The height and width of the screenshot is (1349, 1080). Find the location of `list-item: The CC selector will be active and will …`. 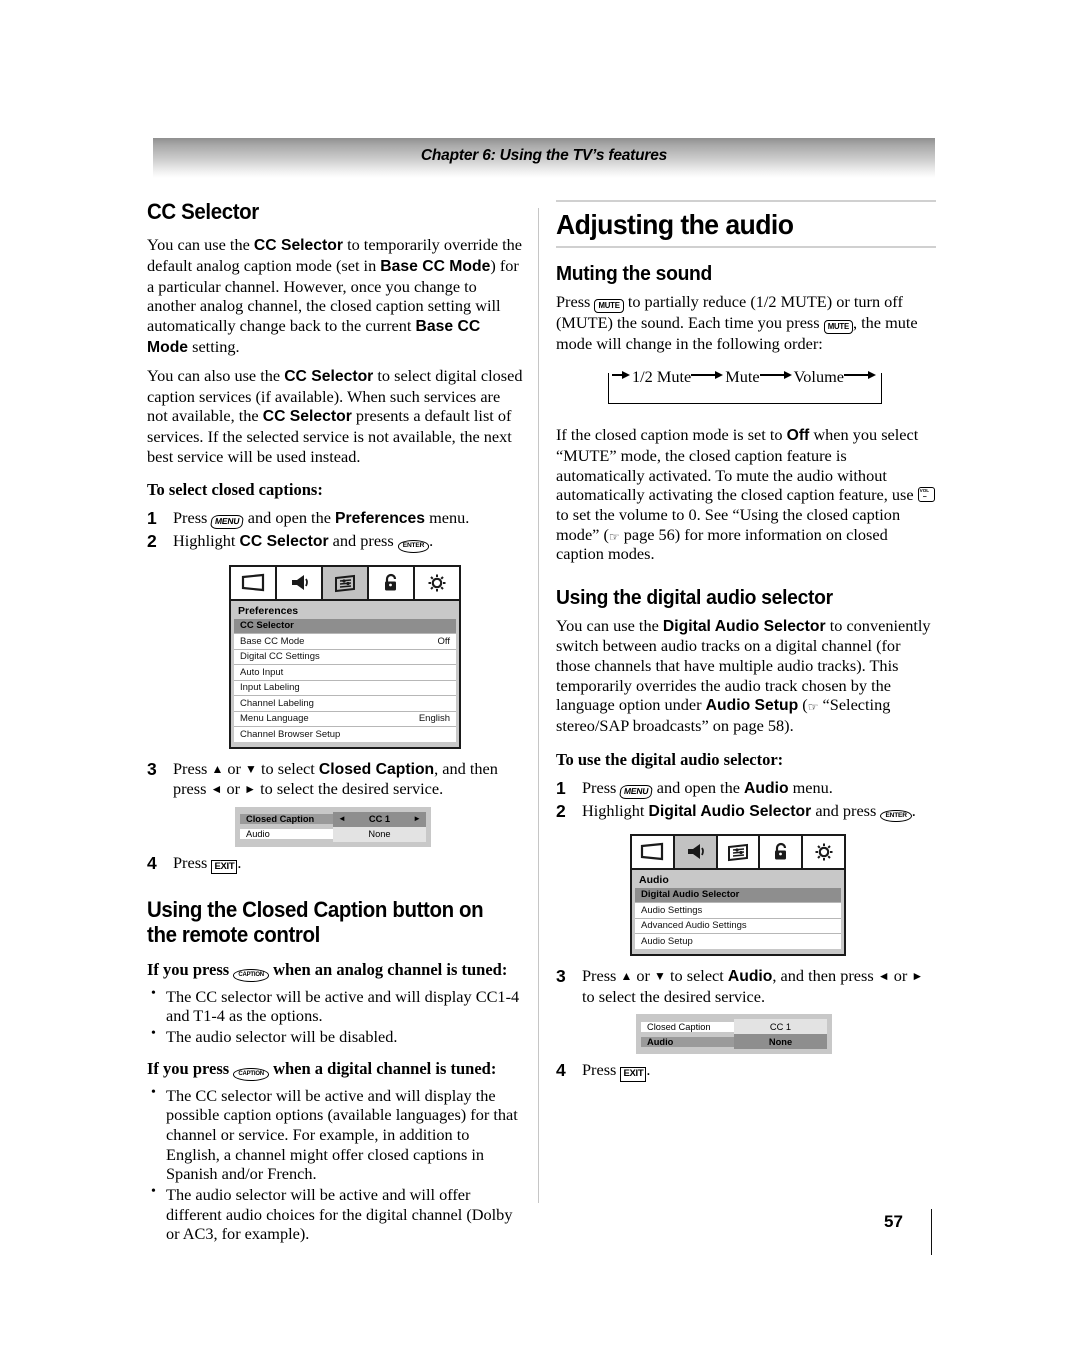

list-item: The CC selector will be active and will … is located at coordinates (336, 1006).